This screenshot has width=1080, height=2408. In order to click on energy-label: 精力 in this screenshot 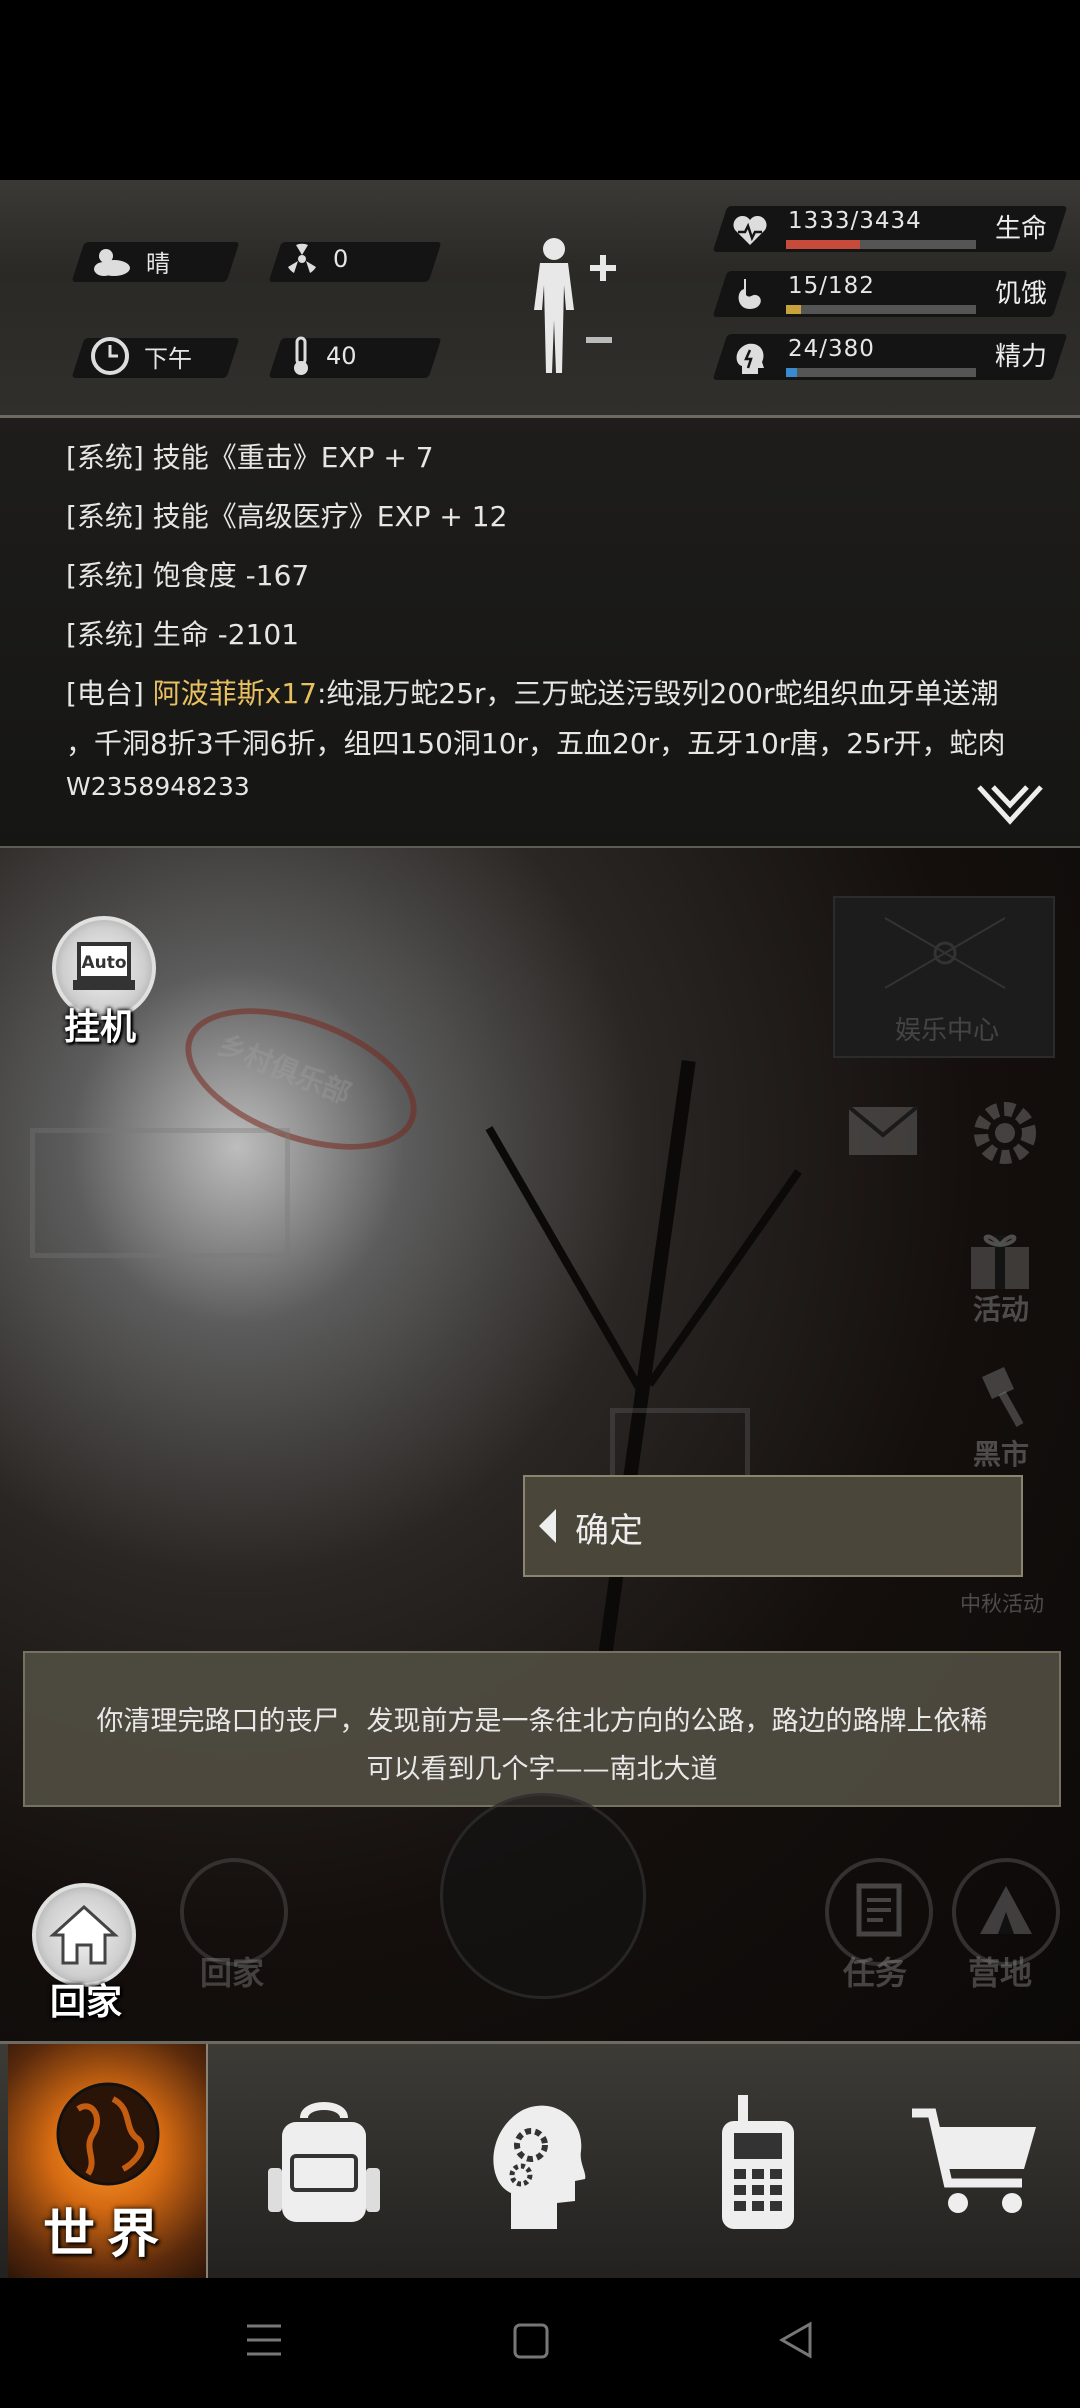, I will do `click(1021, 357)`.